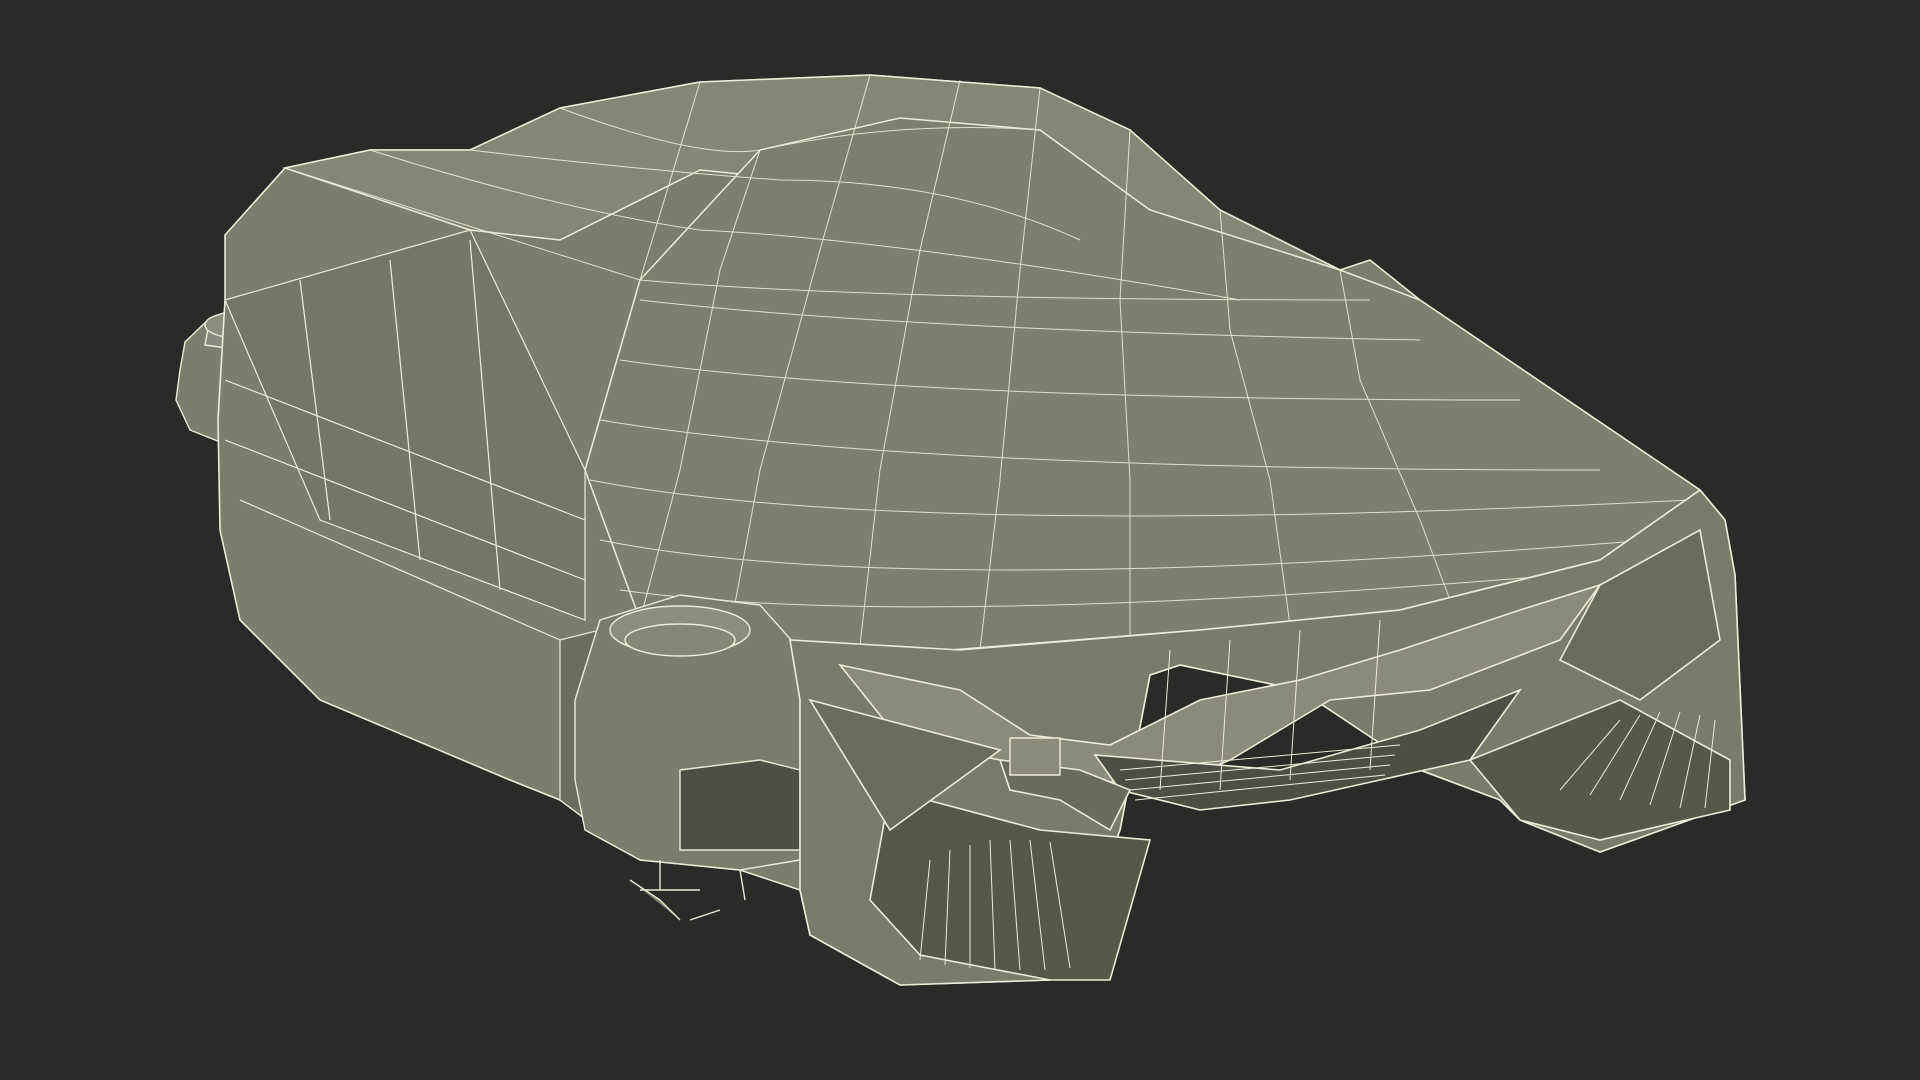 The width and height of the screenshot is (1920, 1080). Describe the element at coordinates (1035, 756) in the screenshot. I see `front-badge-block` at that location.